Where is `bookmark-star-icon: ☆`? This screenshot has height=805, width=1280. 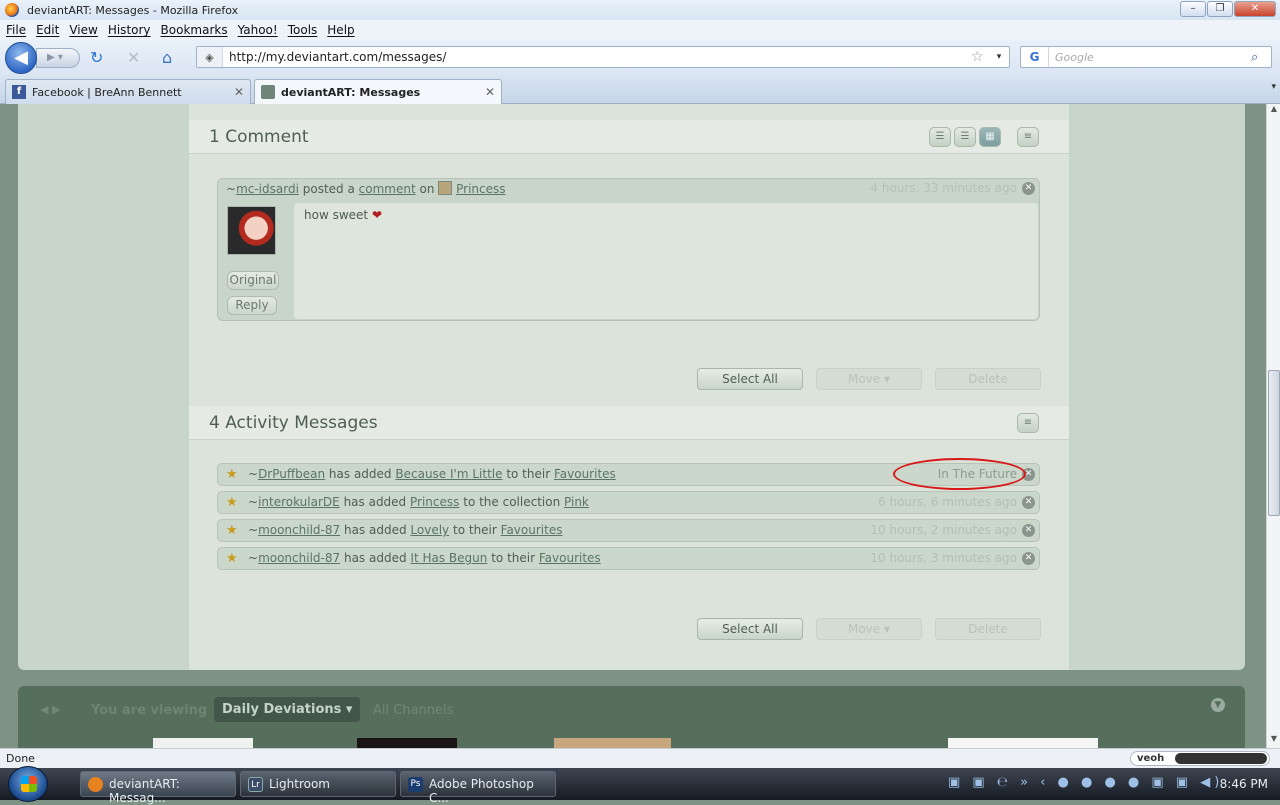 bookmark-star-icon: ☆ is located at coordinates (980, 57).